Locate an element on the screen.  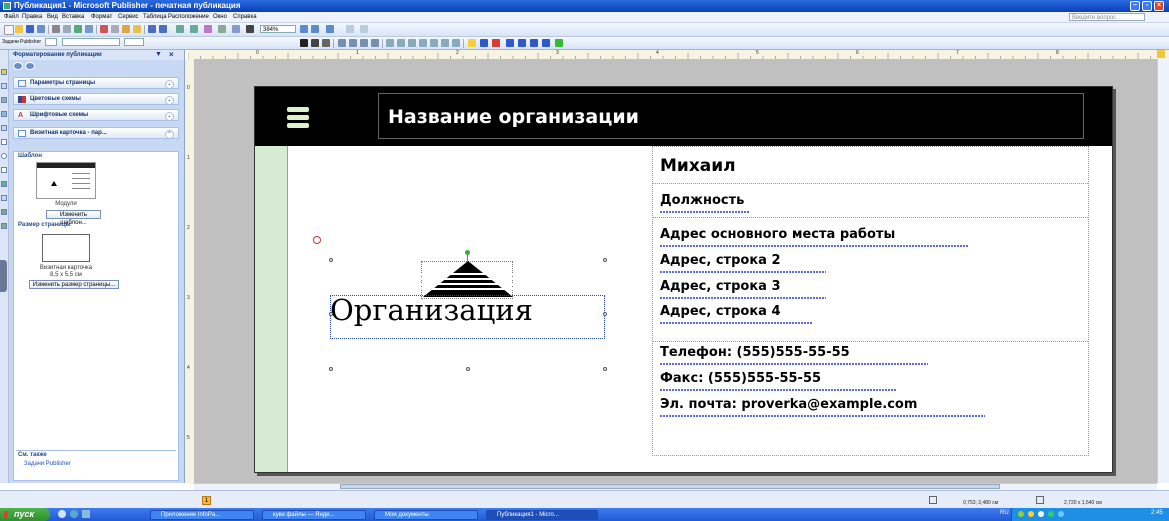
help-search-input: Введите вопрос is located at coordinates (1107, 17).